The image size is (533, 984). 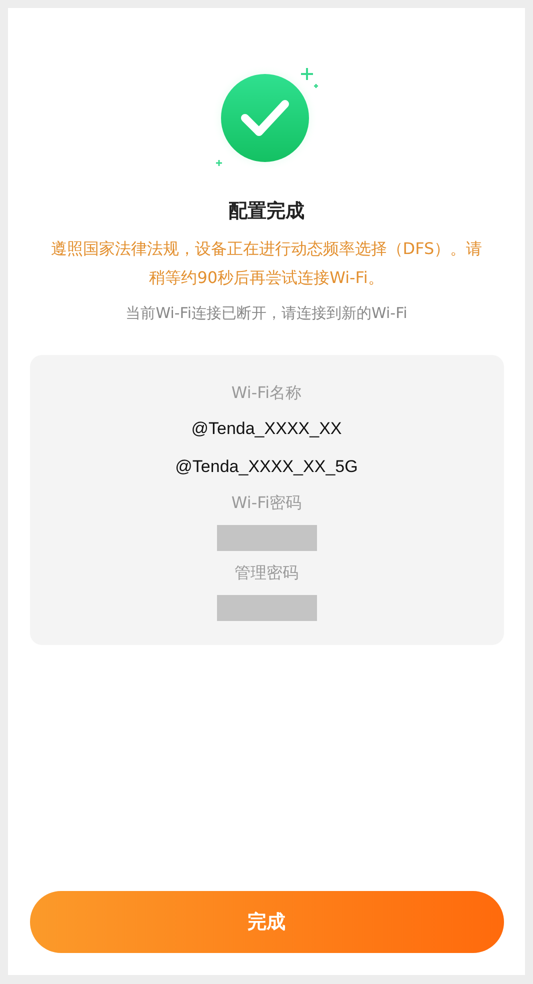 I want to click on wifi-name: @Tenda_XXXX_XX_5G, so click(x=266, y=467).